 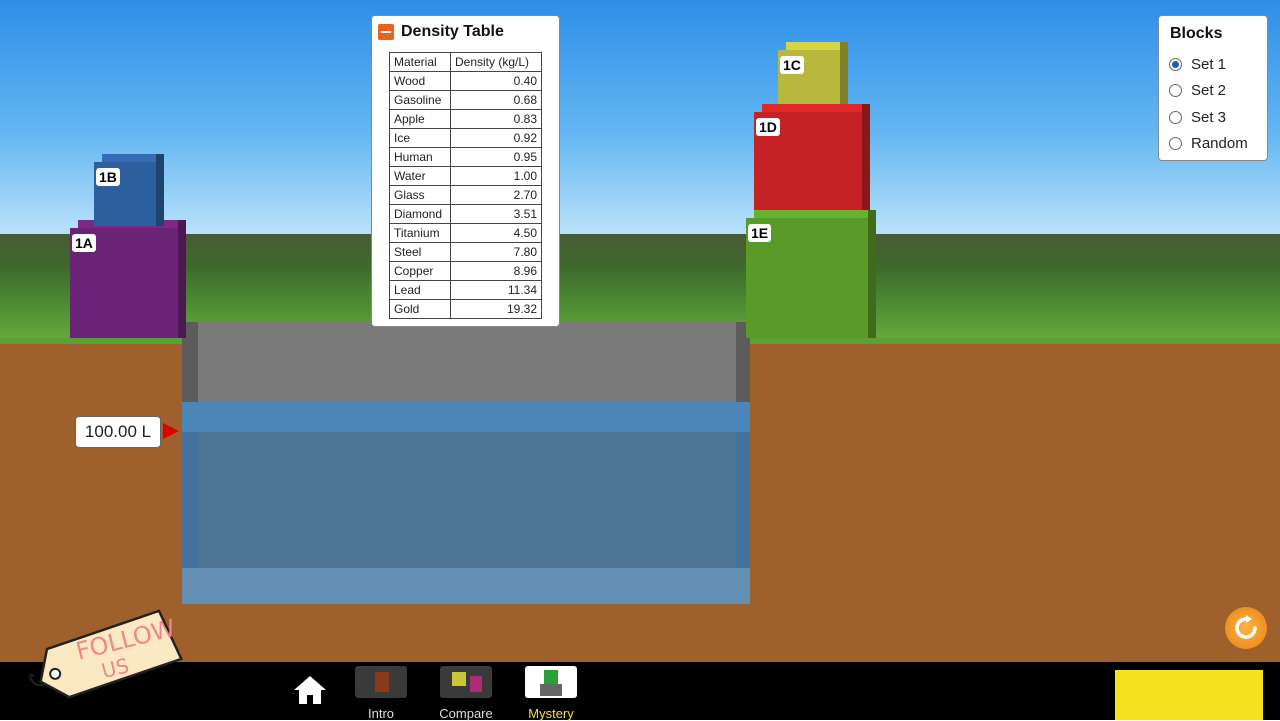 What do you see at coordinates (420, 309) in the screenshot?
I see `material-cell: Gold` at bounding box center [420, 309].